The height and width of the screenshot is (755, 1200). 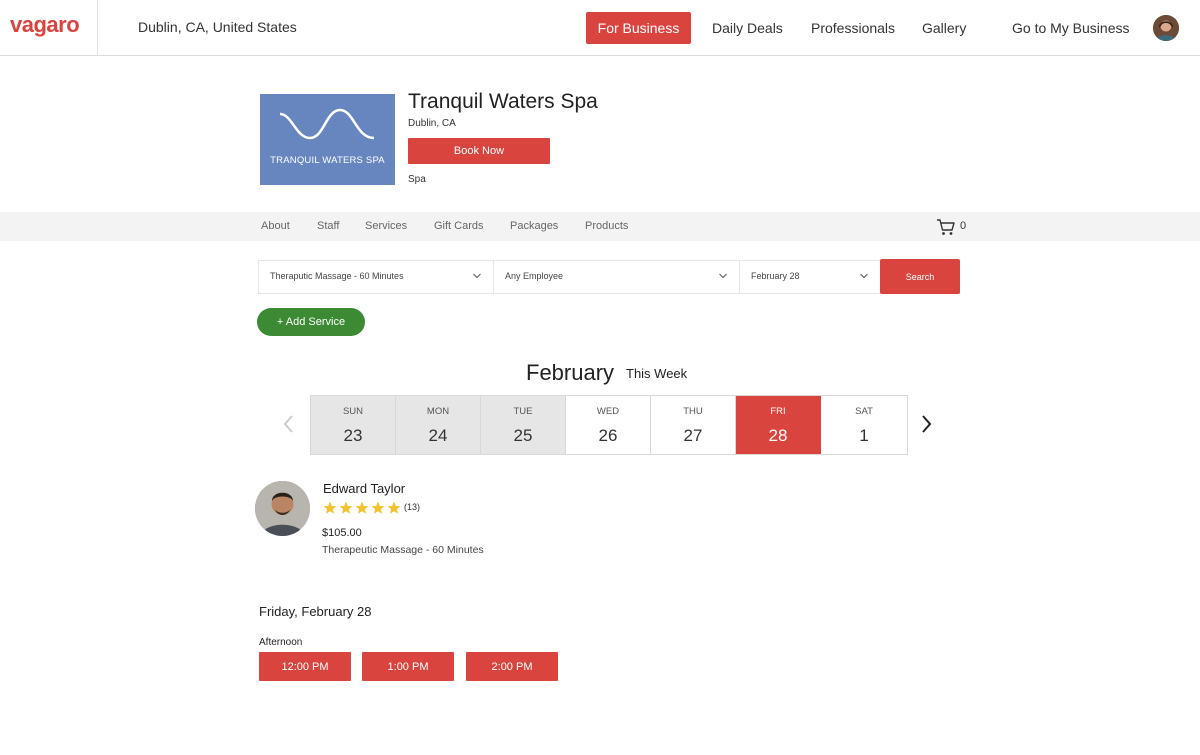 I want to click on day-name: THU, so click(x=693, y=411).